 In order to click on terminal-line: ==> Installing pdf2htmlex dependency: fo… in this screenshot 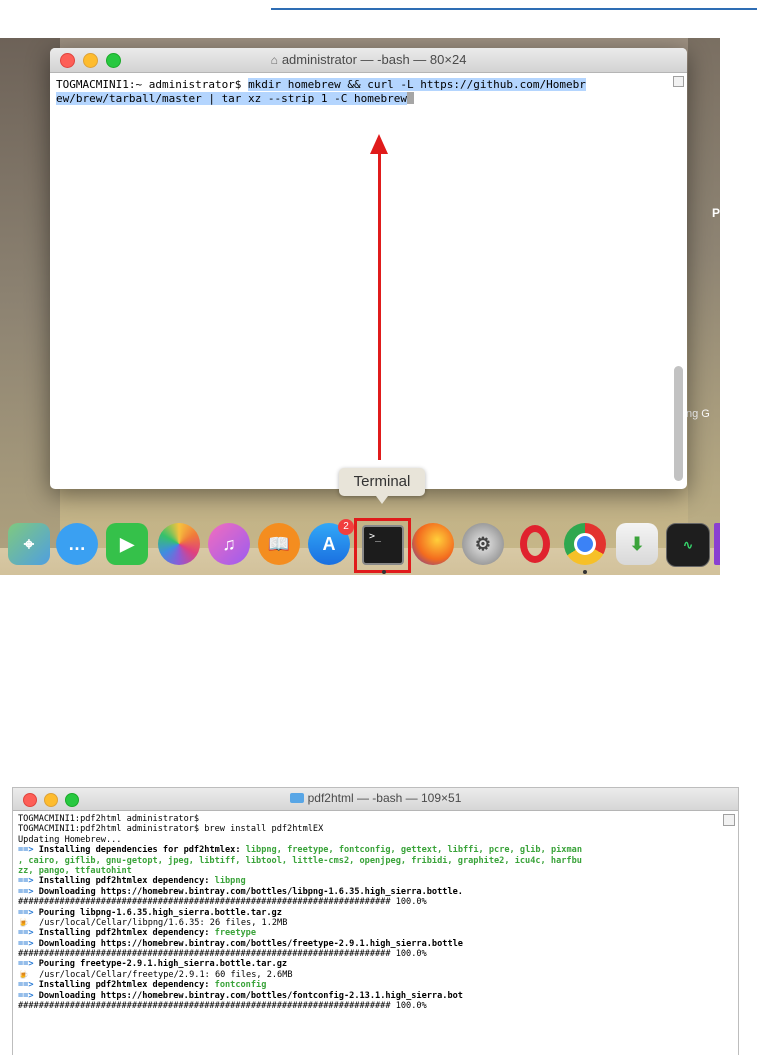, I will do `click(142, 985)`.